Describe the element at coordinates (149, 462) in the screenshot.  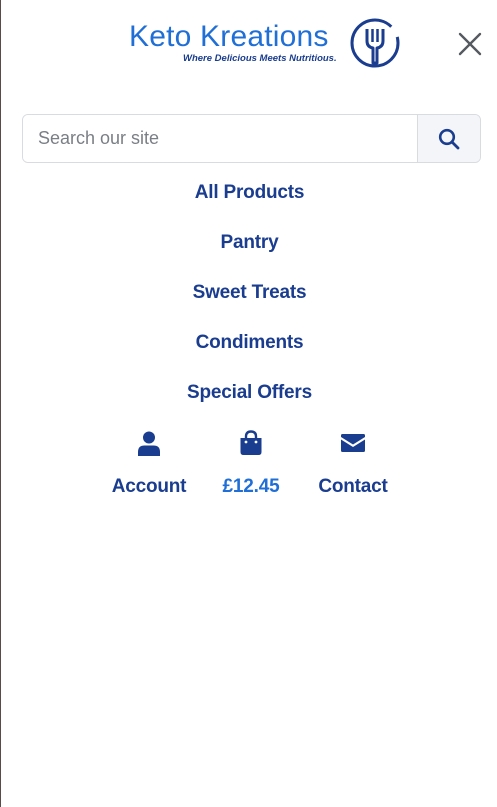
I see `account-link: Account` at that location.